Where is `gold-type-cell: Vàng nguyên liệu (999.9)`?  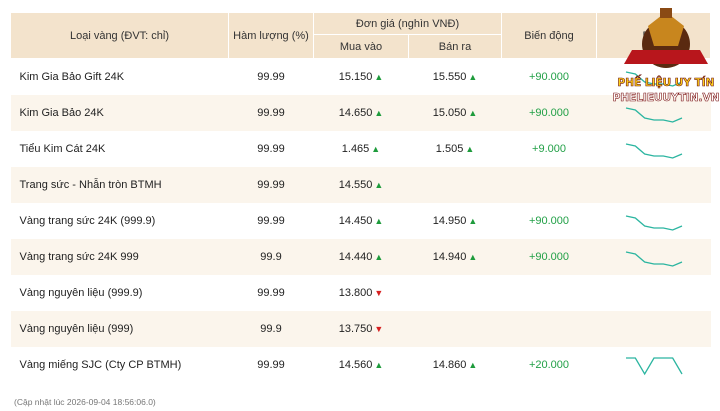
gold-type-cell: Vàng nguyên liệu (999.9) is located at coordinates (119, 293).